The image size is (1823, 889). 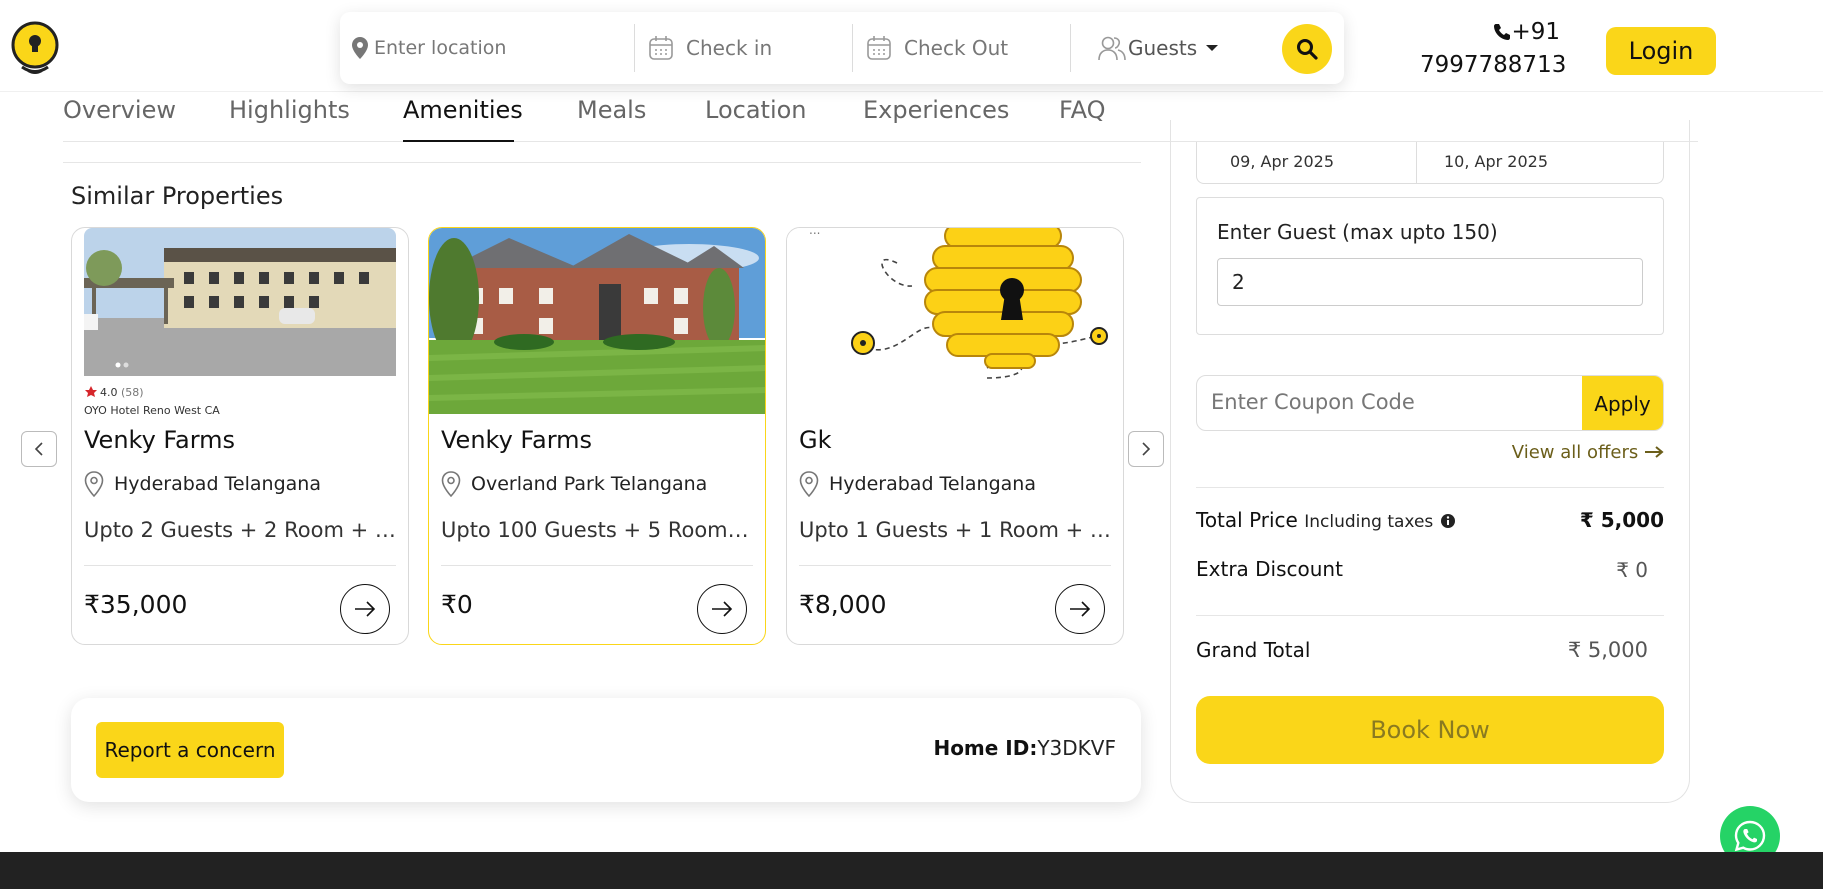 I want to click on guests-label: Guests, so click(x=1163, y=48).